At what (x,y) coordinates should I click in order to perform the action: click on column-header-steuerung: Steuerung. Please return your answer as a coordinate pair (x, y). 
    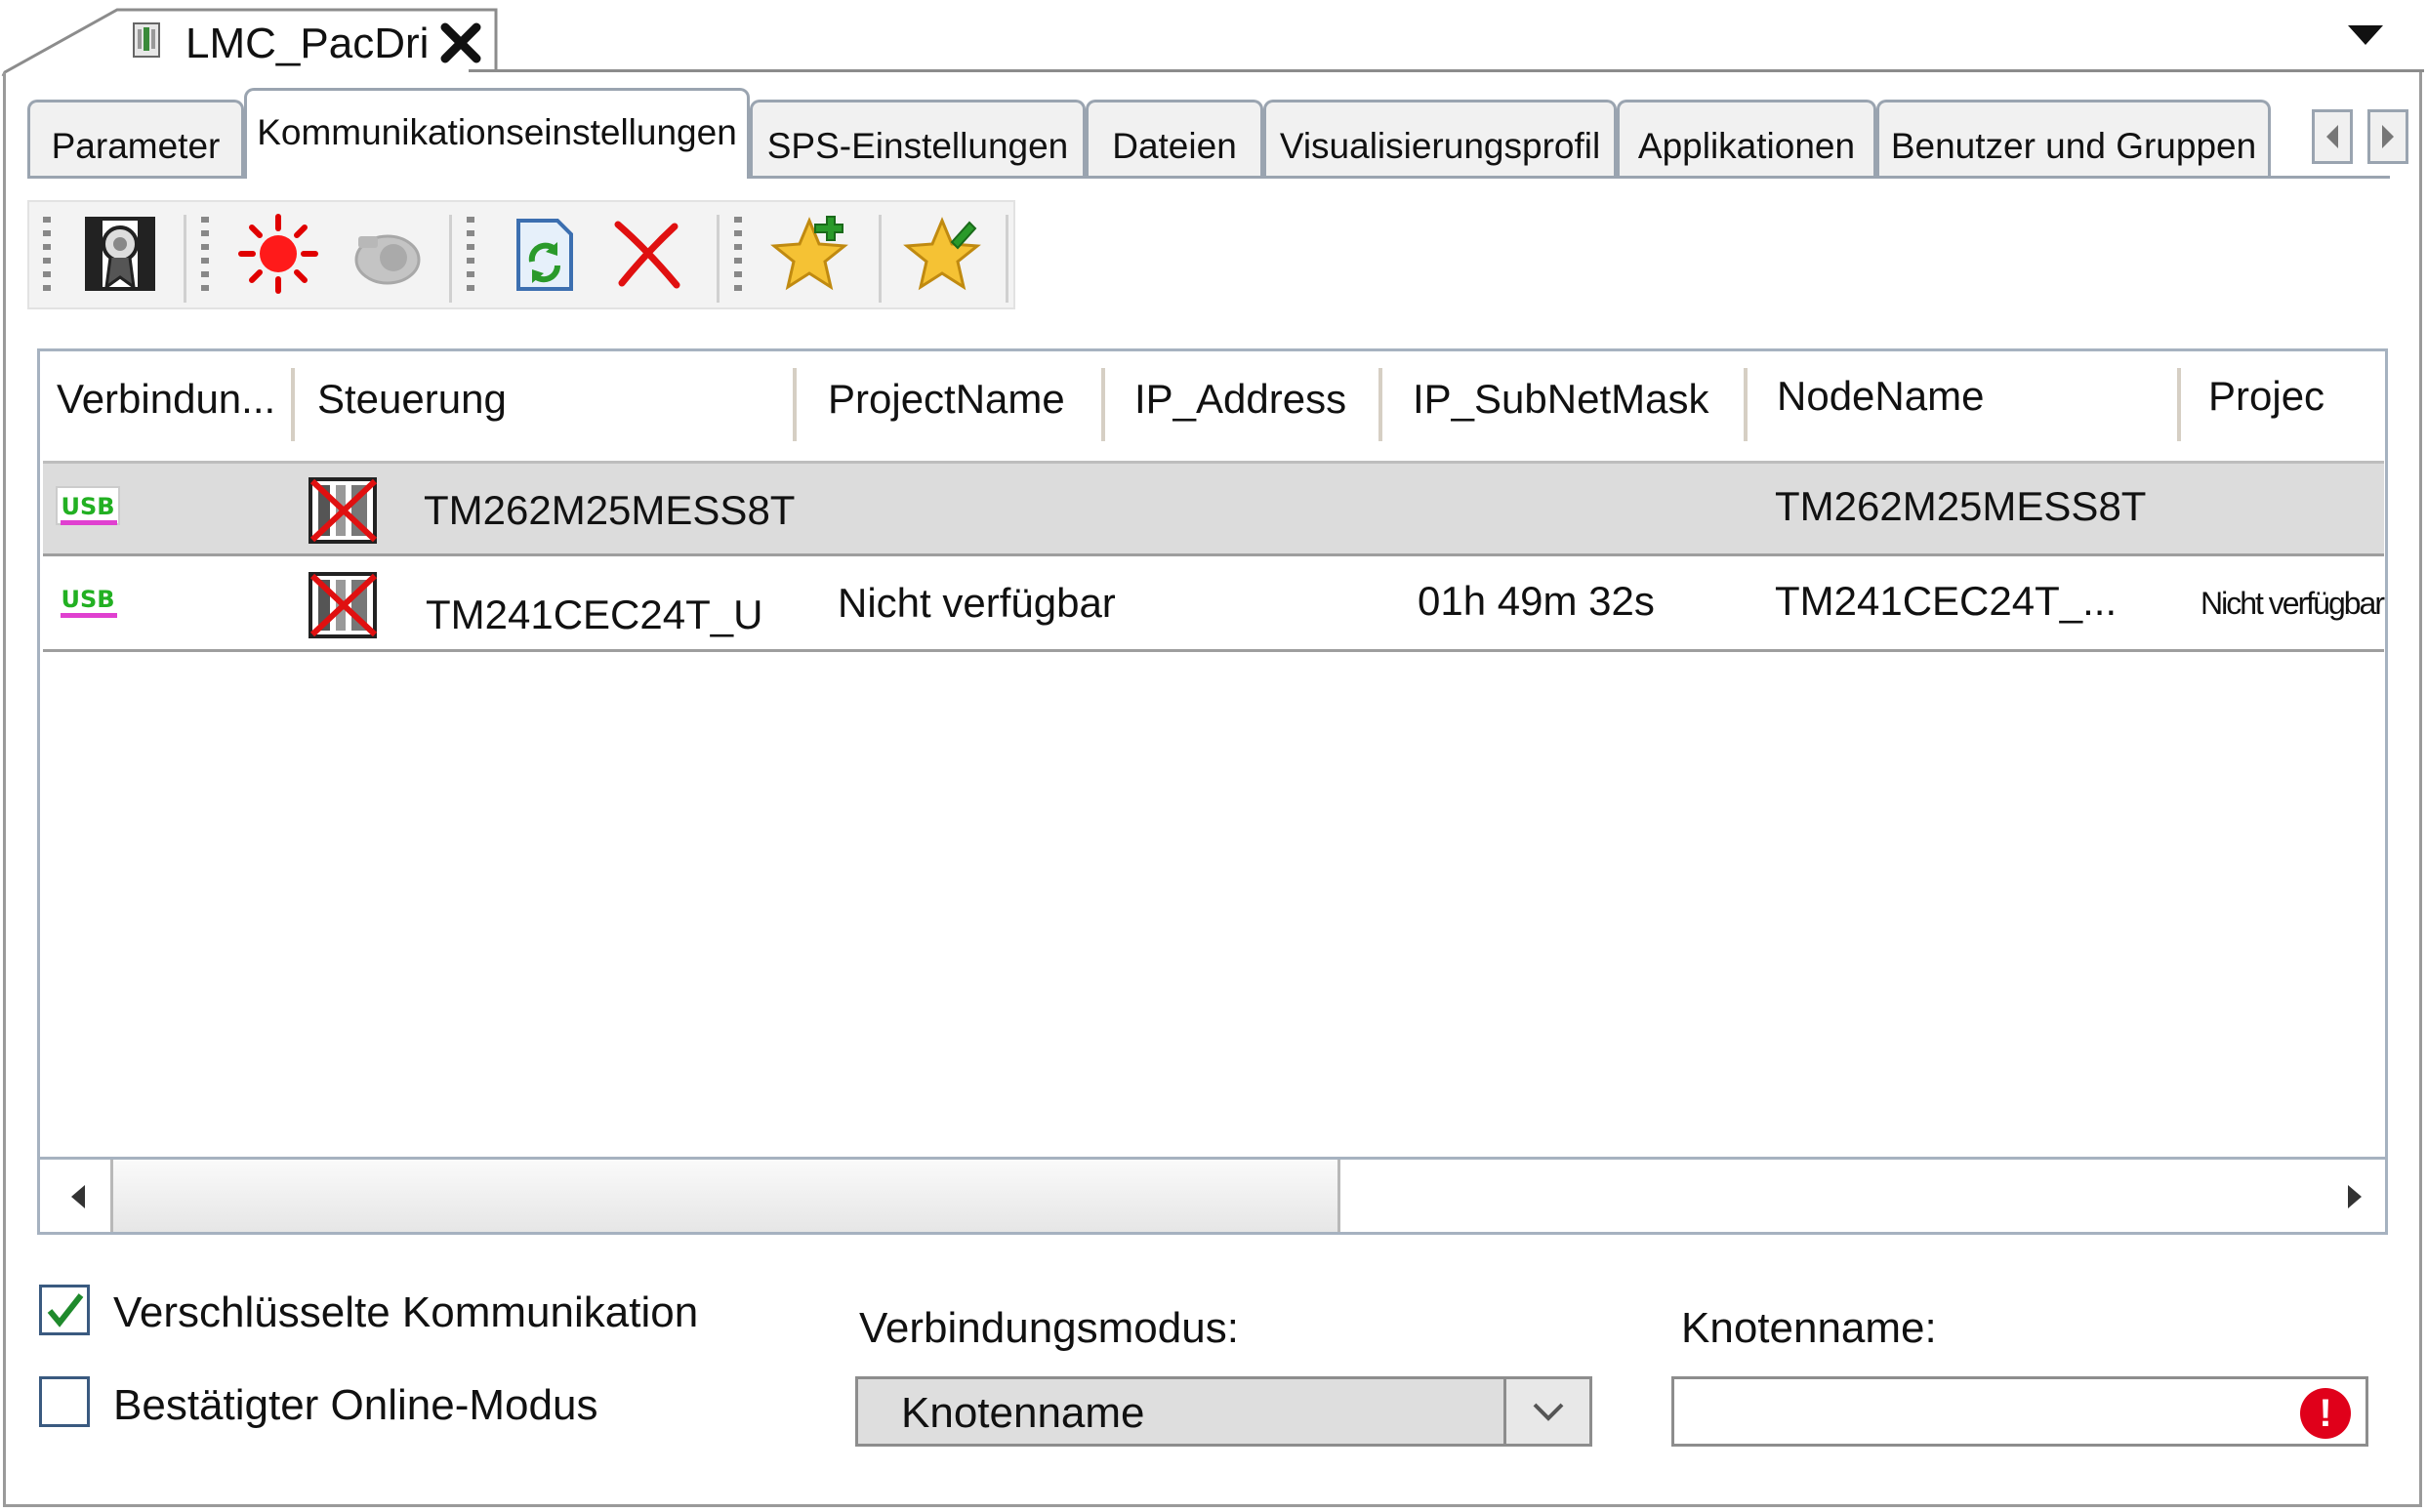
    Looking at the image, I should click on (412, 399).